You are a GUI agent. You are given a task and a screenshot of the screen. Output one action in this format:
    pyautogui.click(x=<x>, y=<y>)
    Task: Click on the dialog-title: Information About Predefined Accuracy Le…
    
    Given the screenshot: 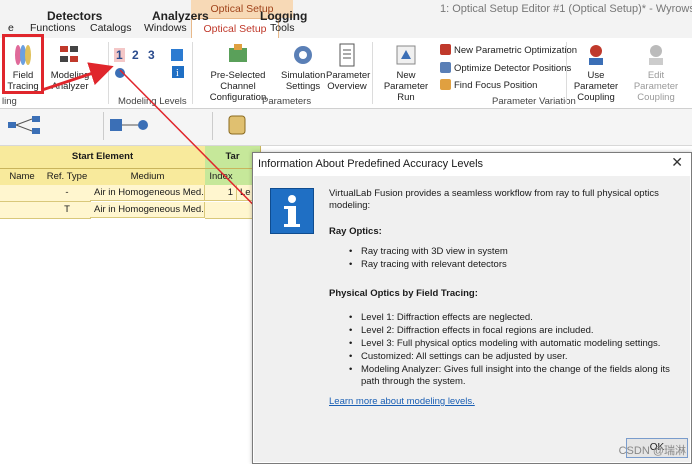 What is the action you would take?
    pyautogui.click(x=472, y=164)
    